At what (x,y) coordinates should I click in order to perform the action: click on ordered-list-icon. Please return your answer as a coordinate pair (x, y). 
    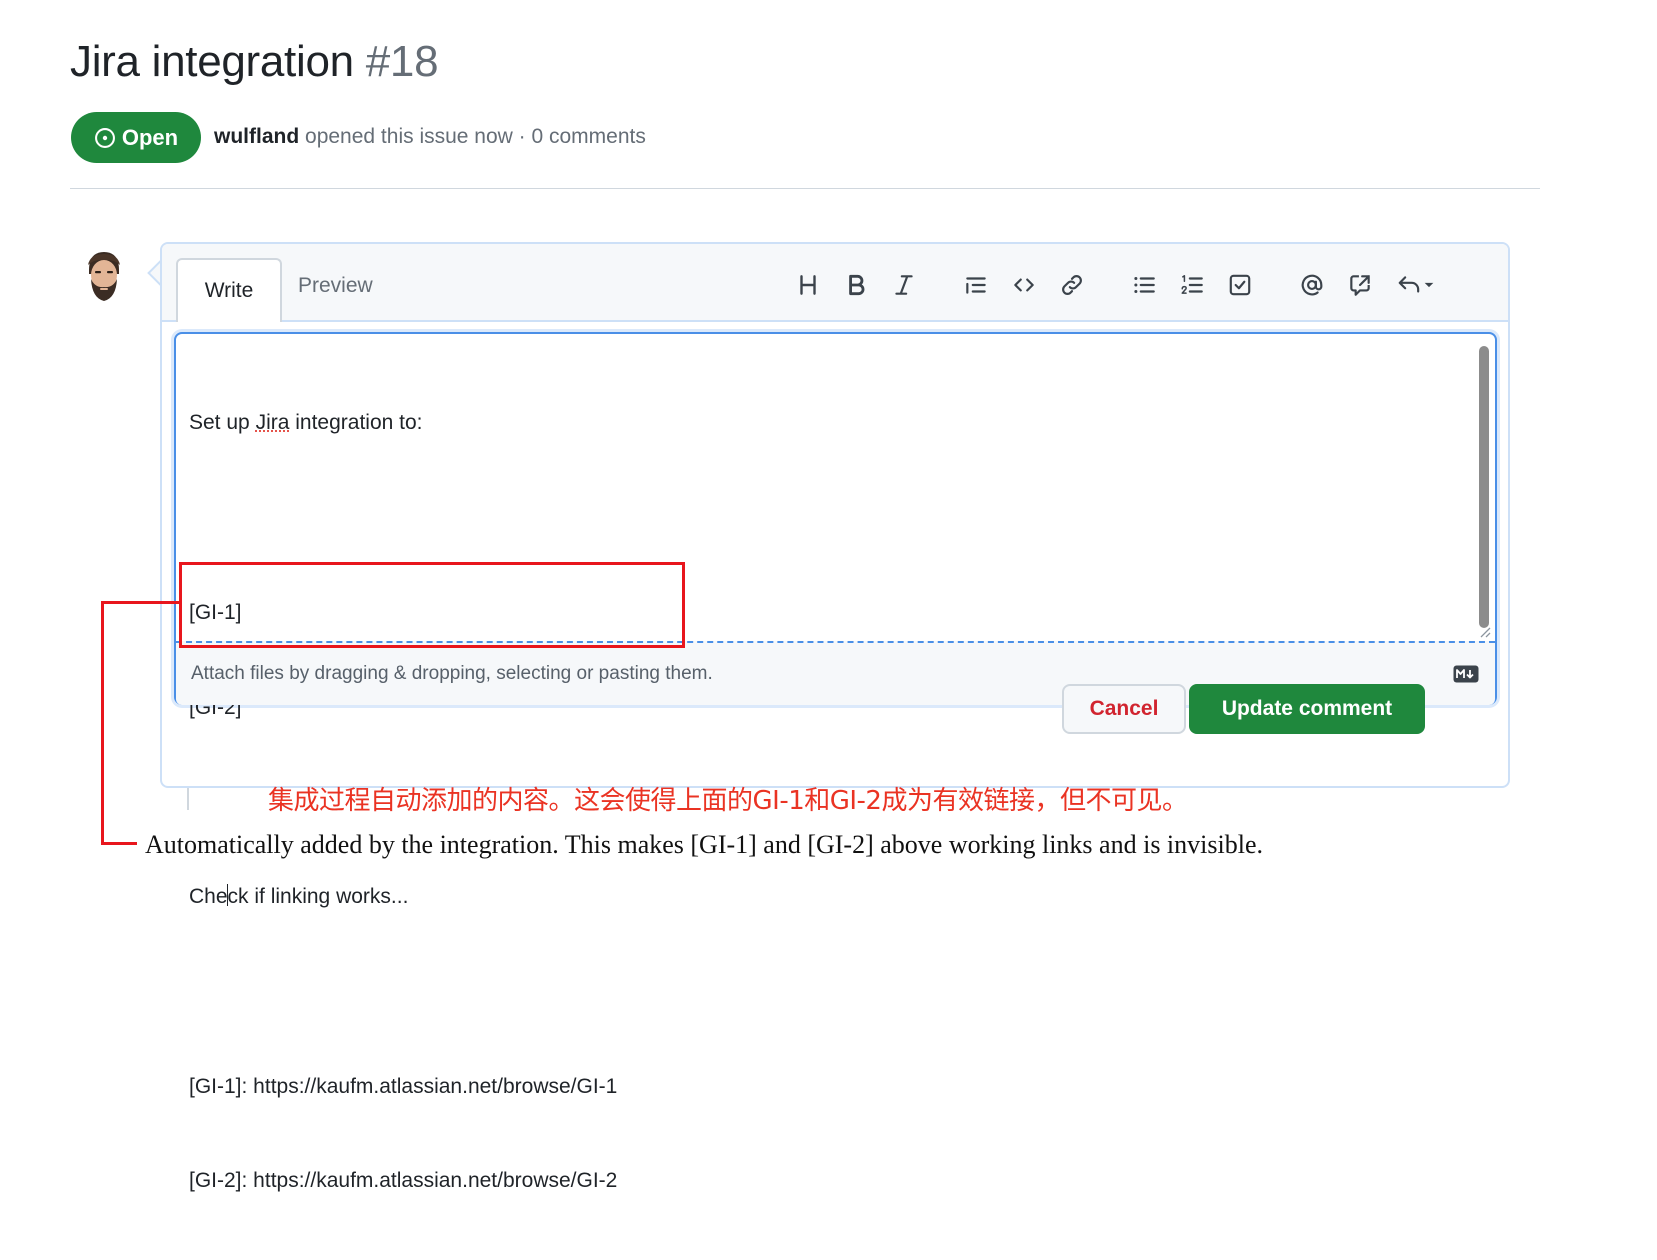
    Looking at the image, I should click on (1192, 285).